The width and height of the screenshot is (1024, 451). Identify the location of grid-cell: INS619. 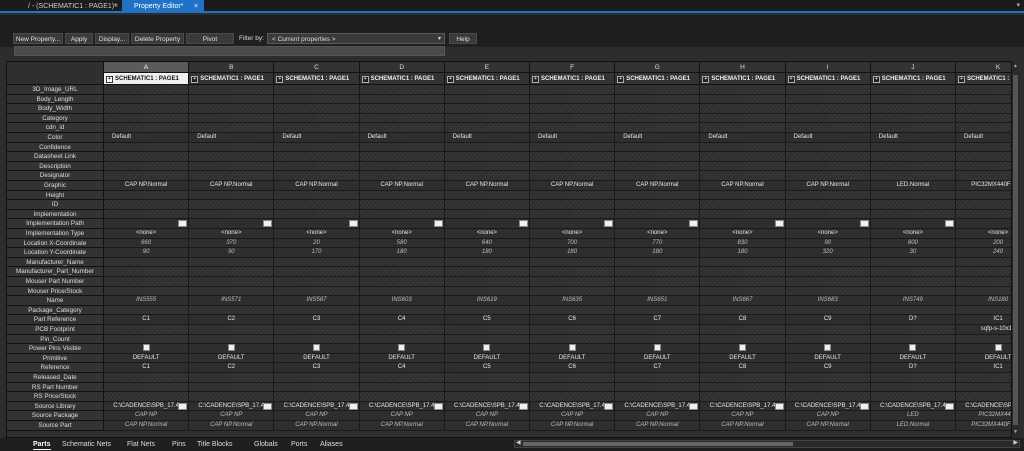
(487, 301).